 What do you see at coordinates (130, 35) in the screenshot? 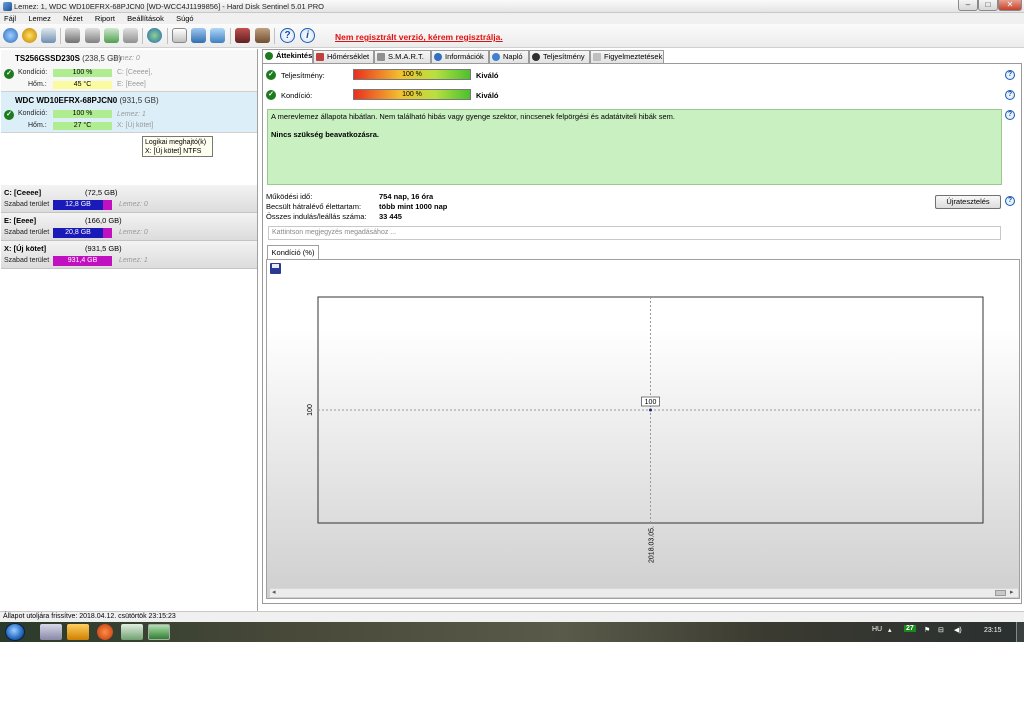
I see `disk-settings-icon` at bounding box center [130, 35].